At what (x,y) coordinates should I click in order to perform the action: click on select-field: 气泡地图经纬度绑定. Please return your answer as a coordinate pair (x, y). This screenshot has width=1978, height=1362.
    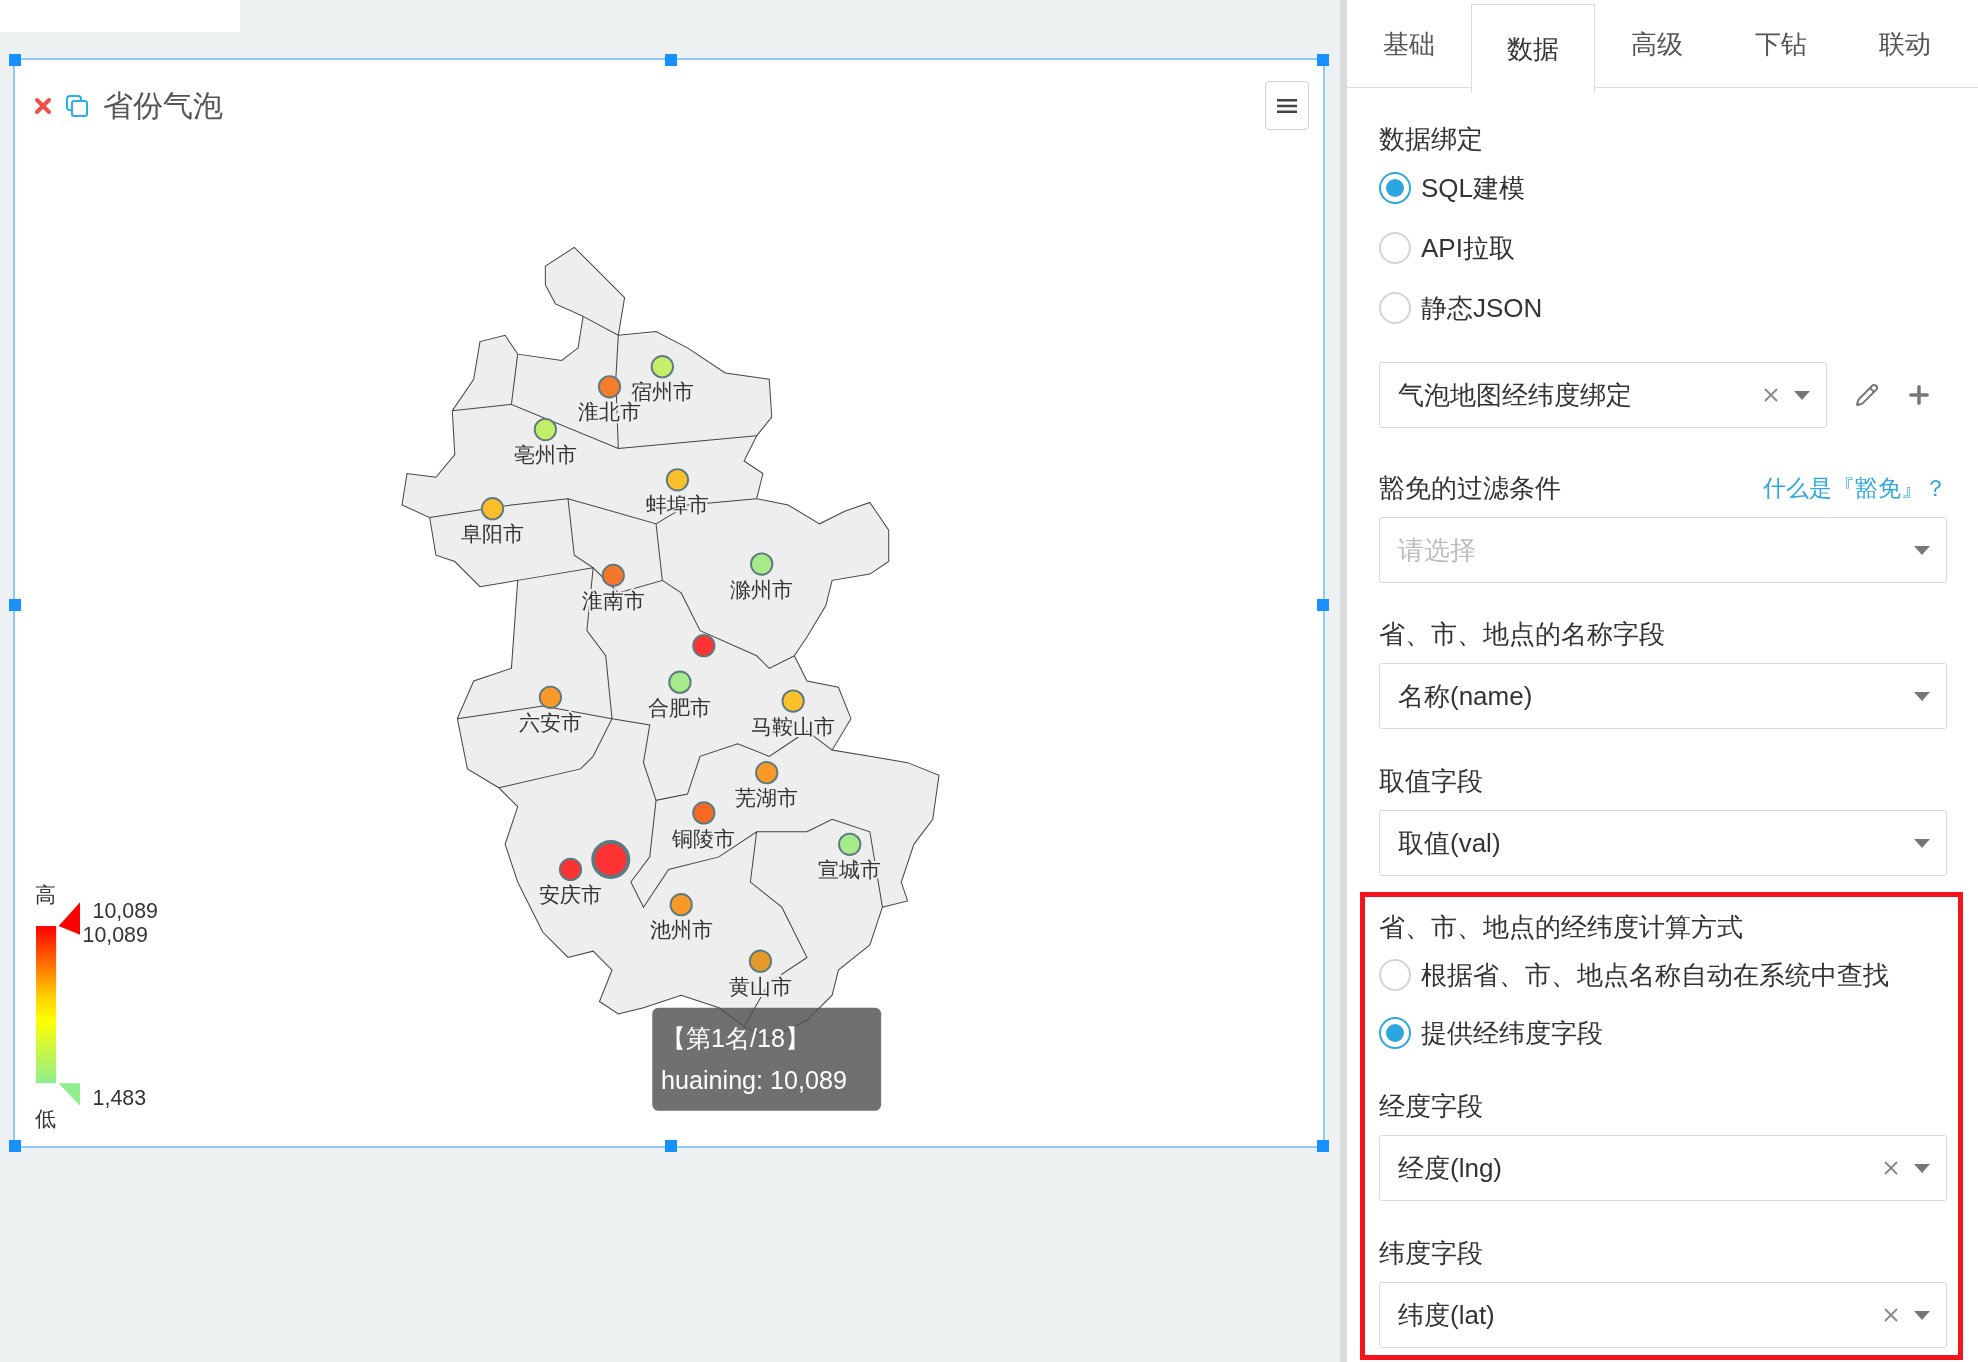
    Looking at the image, I should click on (1603, 395).